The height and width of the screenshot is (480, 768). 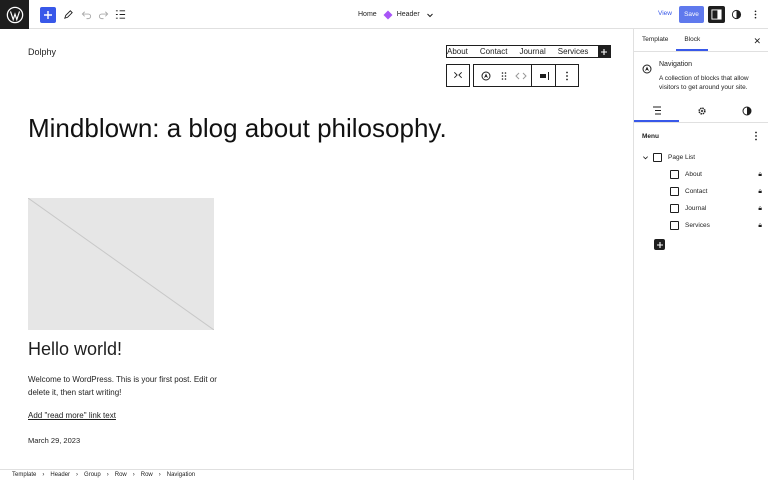 What do you see at coordinates (396, 14) in the screenshot?
I see `document-title-bar: Home Header` at bounding box center [396, 14].